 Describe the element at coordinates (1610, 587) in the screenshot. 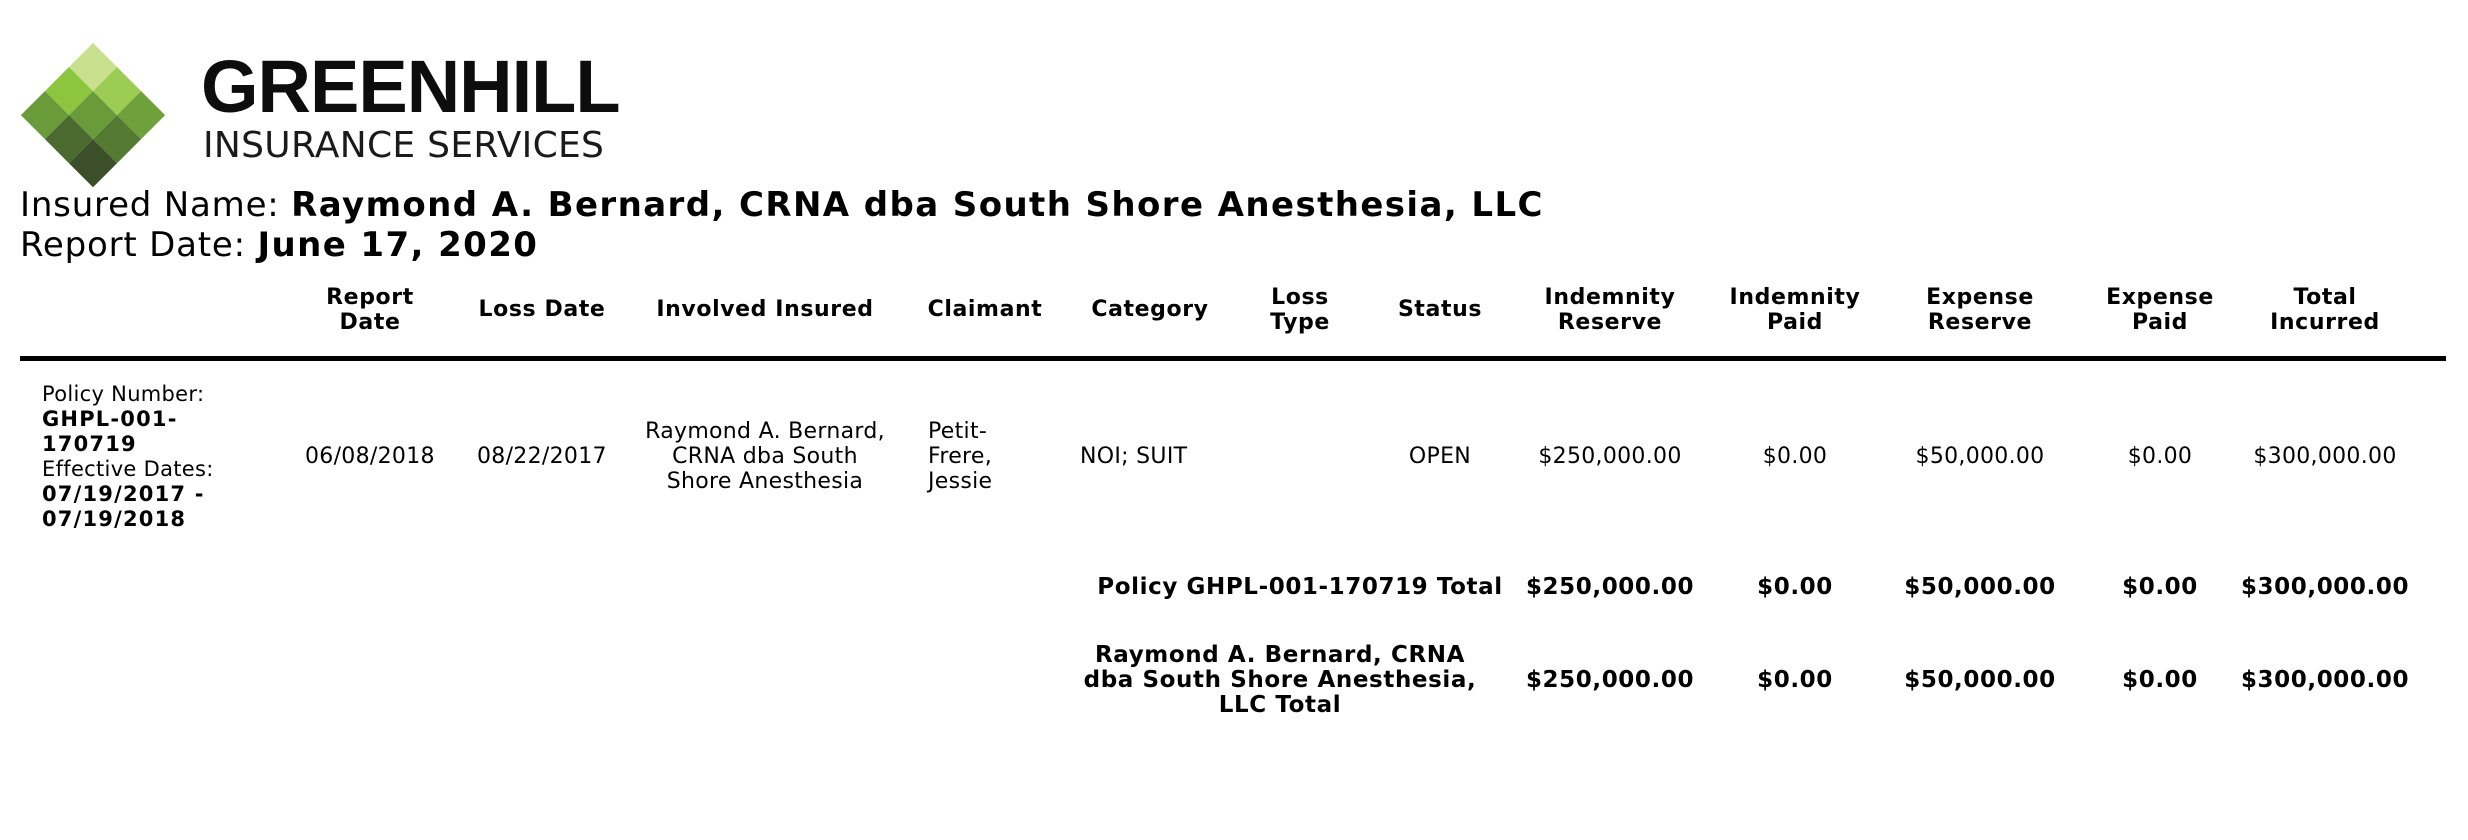

I see `policy-total-indemnity-reserve: $250,000.00` at that location.